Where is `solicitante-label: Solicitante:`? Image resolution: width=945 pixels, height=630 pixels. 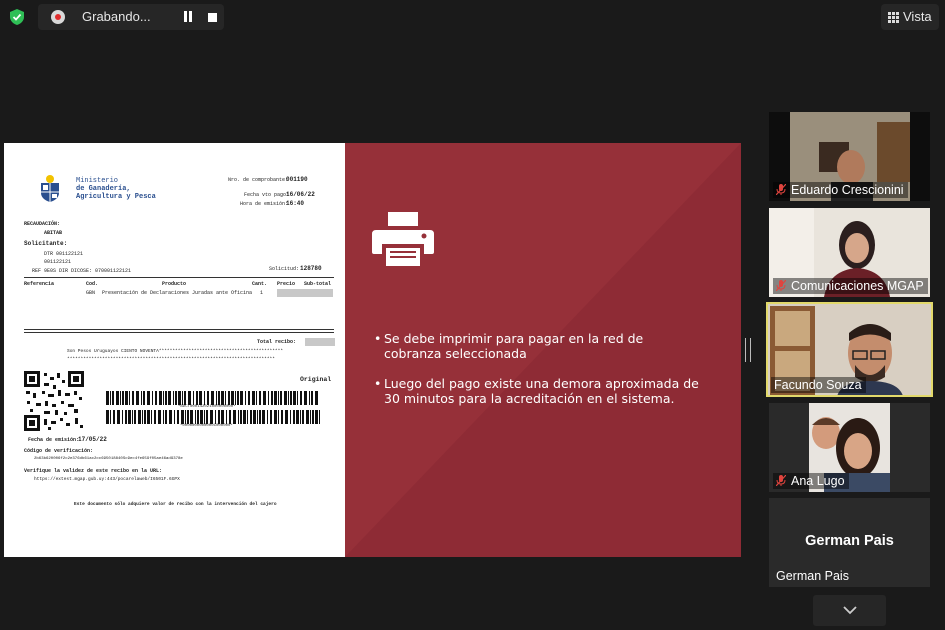 solicitante-label: Solicitante: is located at coordinates (46, 243).